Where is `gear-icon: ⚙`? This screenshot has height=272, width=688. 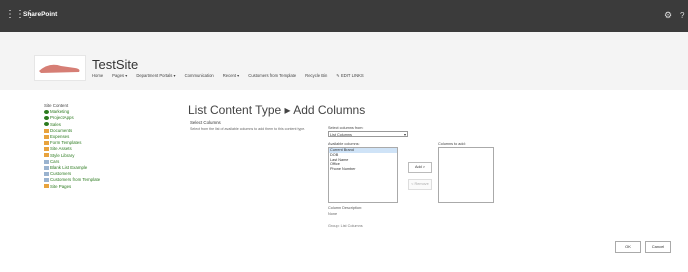 gear-icon: ⚙ is located at coordinates (668, 15).